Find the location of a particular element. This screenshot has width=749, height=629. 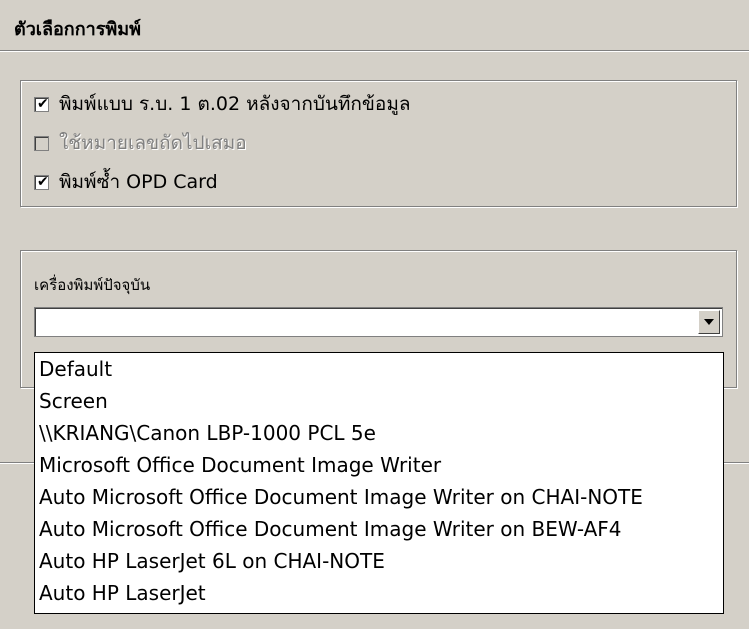

printer-option: Screen is located at coordinates (379, 401).